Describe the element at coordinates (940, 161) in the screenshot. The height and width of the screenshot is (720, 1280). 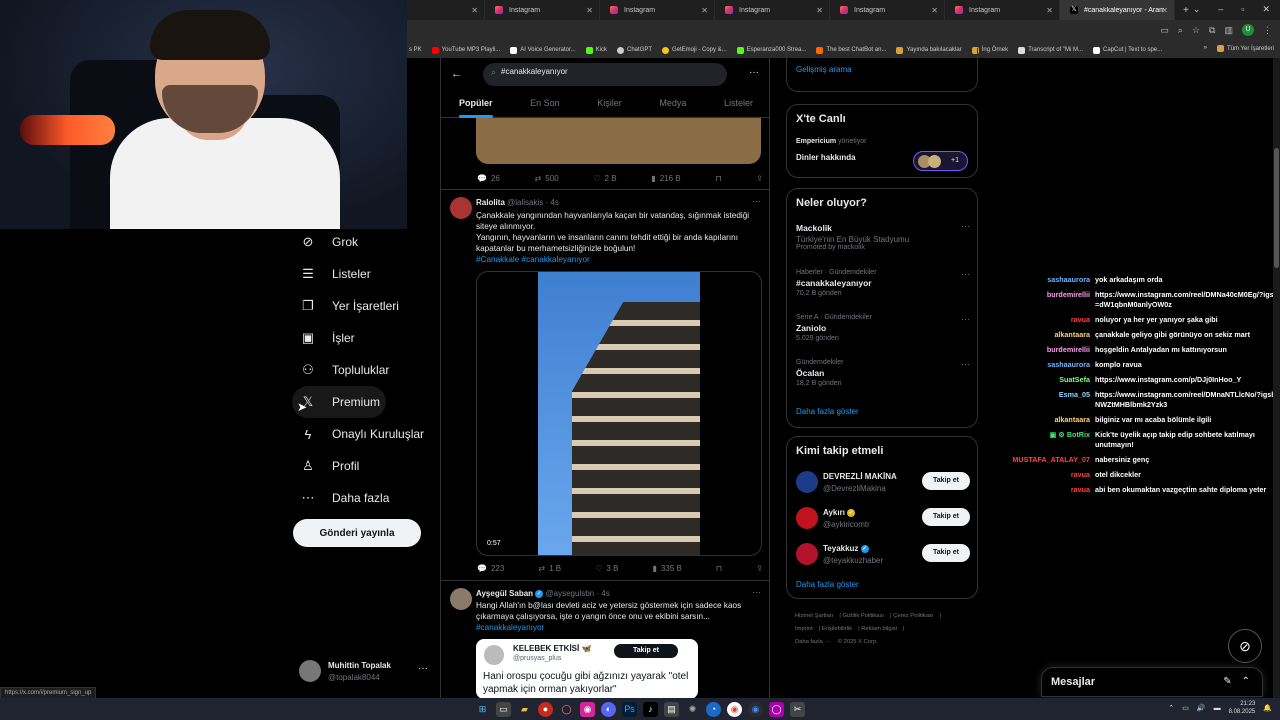
I see `live-listeners-pill: +1` at that location.